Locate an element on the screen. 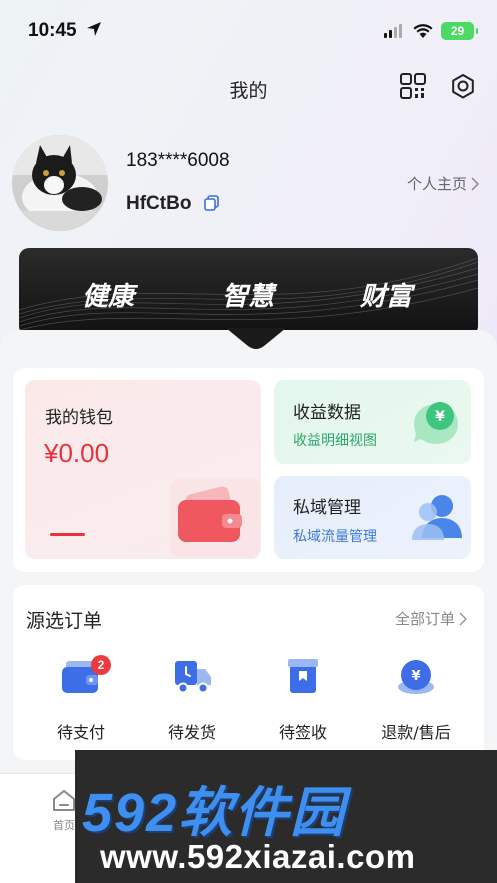 The width and height of the screenshot is (497, 883). wallet-underline is located at coordinates (67, 534).